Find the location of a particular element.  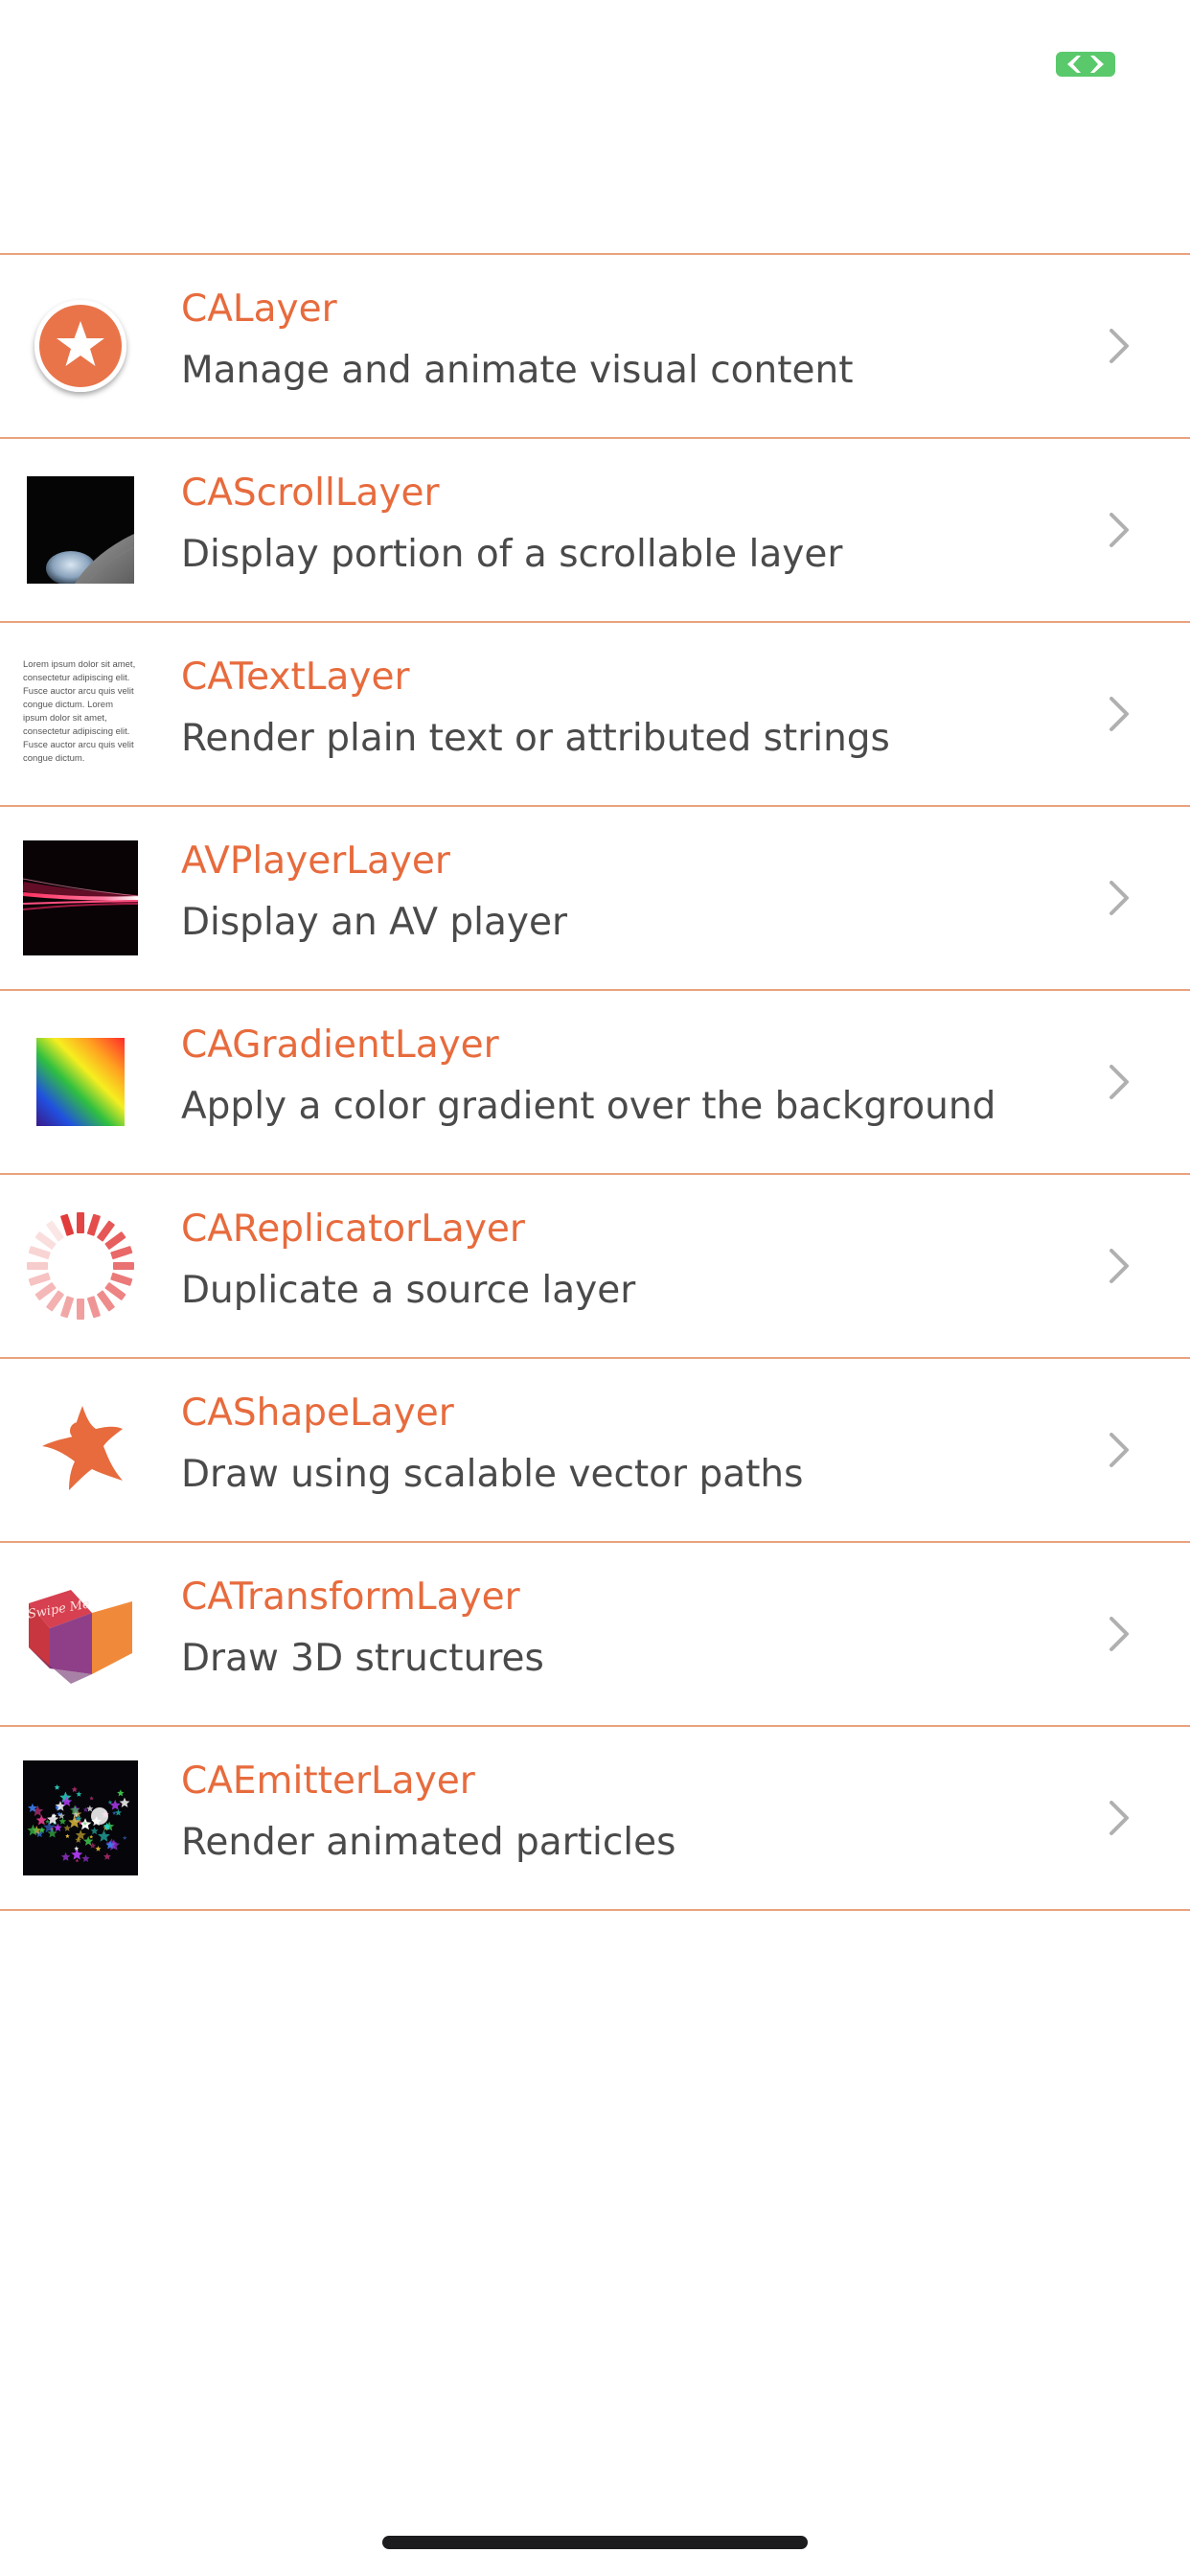

moon-photo-icon is located at coordinates (81, 529).